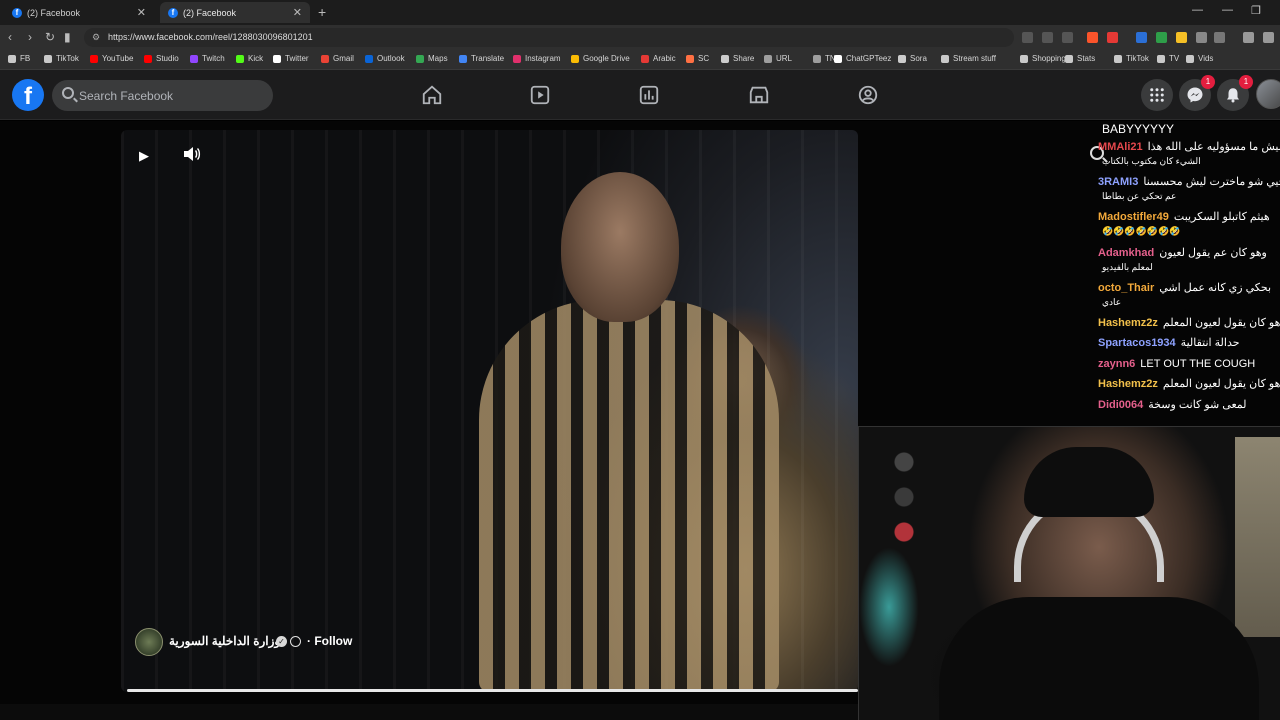 The width and height of the screenshot is (1280, 720). I want to click on extensions-puzzle-icon, so click(1201, 37).